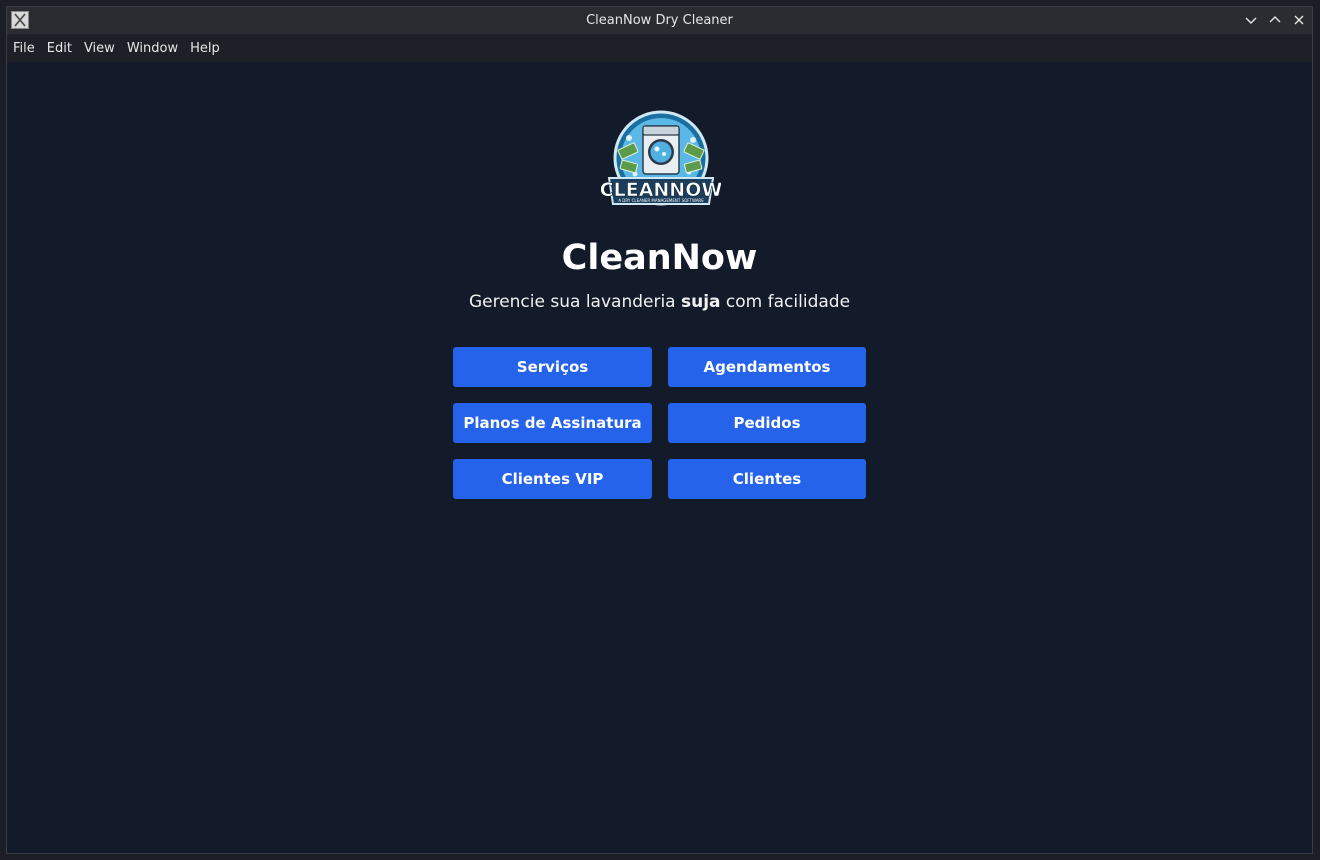 The width and height of the screenshot is (1320, 860). Describe the element at coordinates (659, 48) in the screenshot. I see `menu-bar: File Edit View Window Help` at that location.